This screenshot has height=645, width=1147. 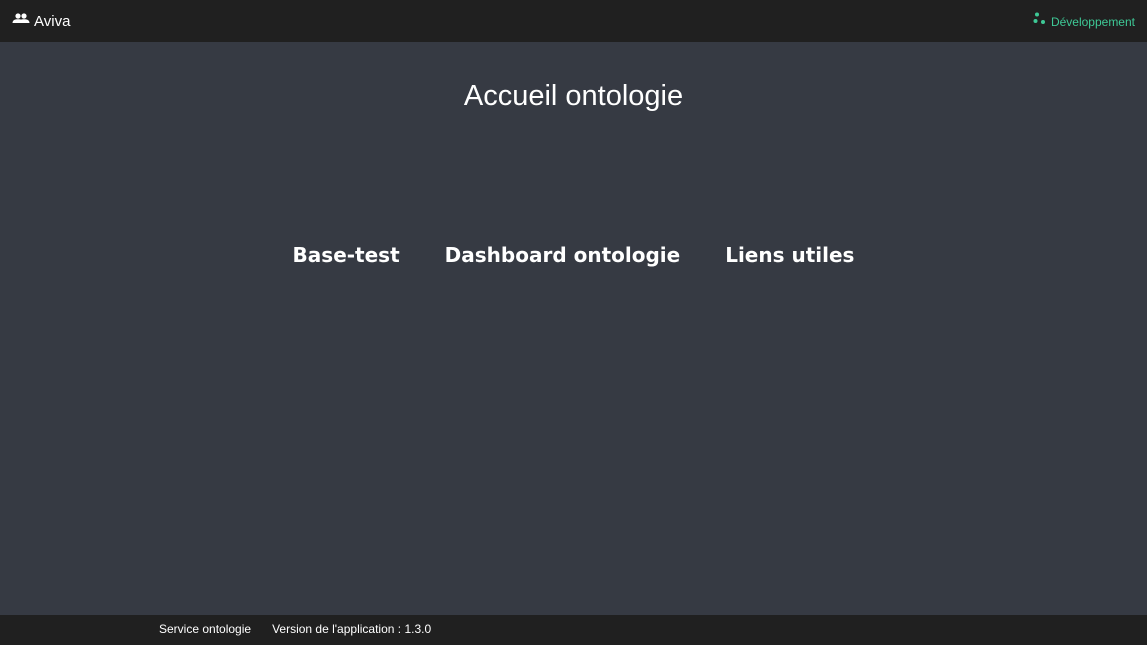 What do you see at coordinates (205, 629) in the screenshot?
I see `footer-service: Service ontologie` at bounding box center [205, 629].